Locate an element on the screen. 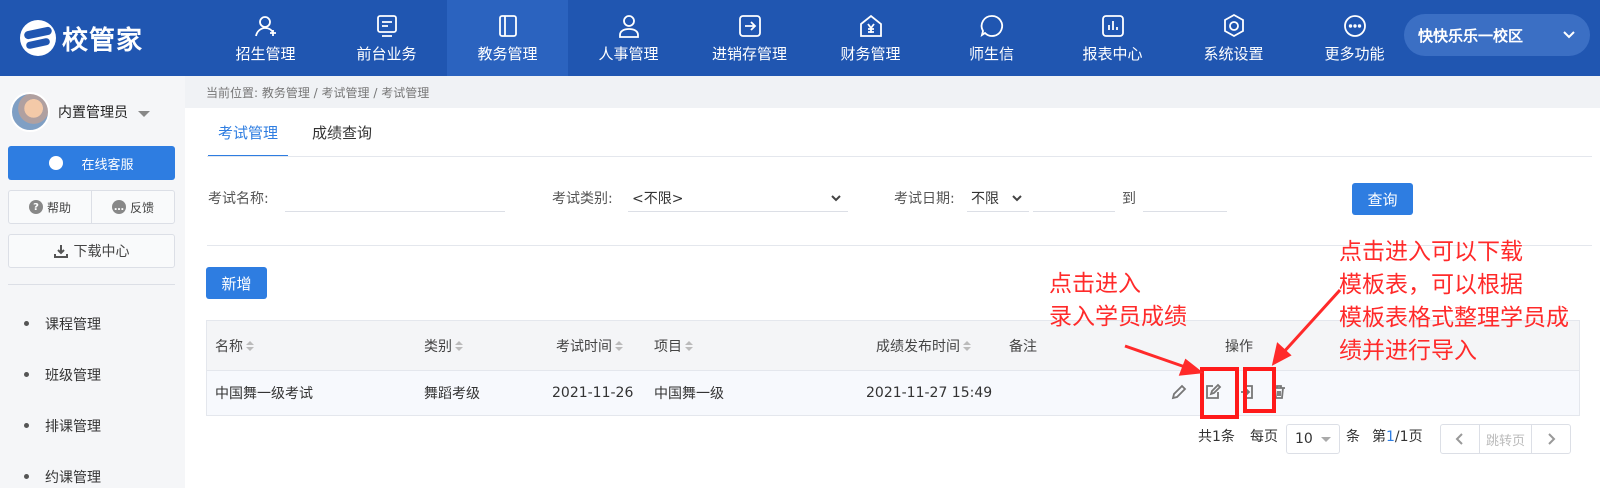  annotation-enter-scores: 点击进入 录入学员成绩 is located at coordinates (1118, 300).